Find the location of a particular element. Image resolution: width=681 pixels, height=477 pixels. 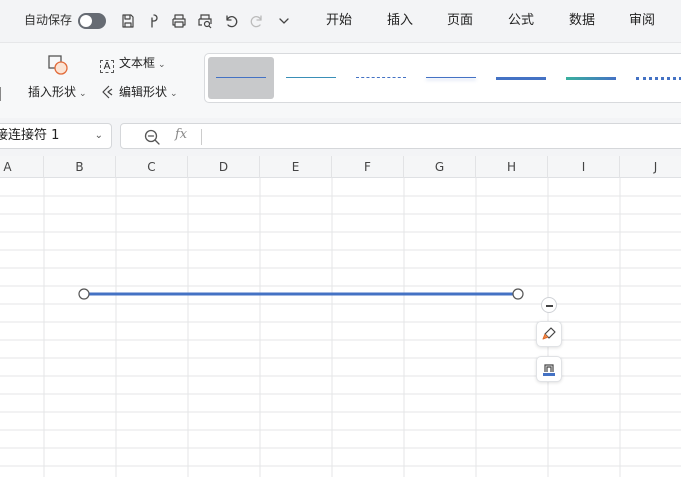

undo-icon is located at coordinates (231, 21).